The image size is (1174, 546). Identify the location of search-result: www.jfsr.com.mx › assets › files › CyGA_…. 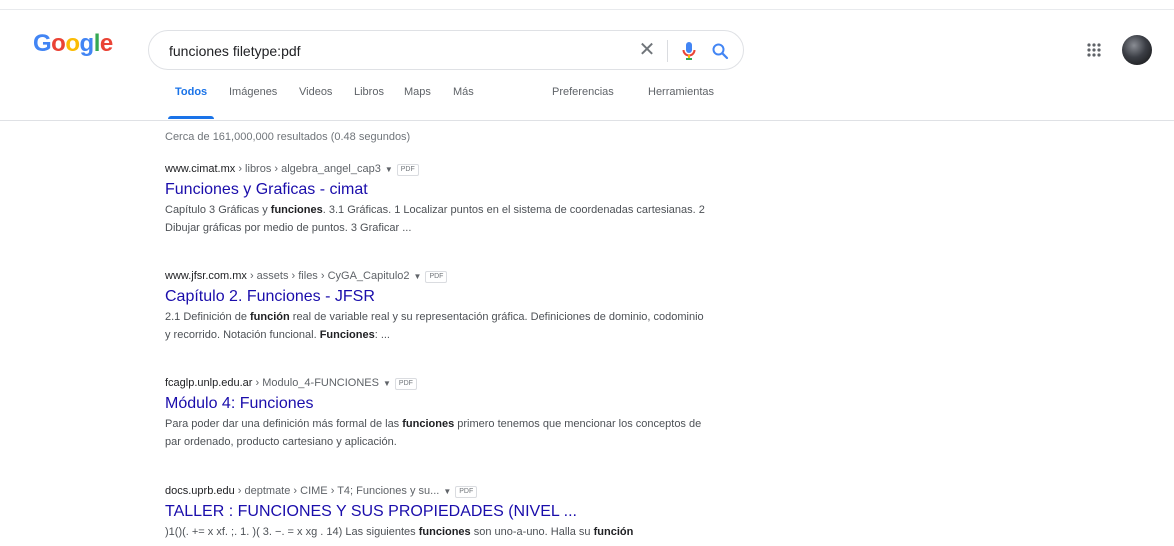
(435, 307).